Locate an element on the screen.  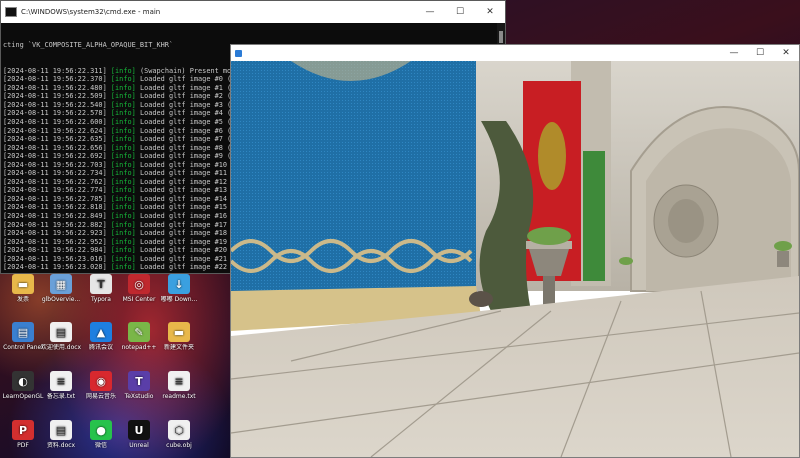
log-message: Loaded gltf image #2 ( is located at coordinates (185, 96).